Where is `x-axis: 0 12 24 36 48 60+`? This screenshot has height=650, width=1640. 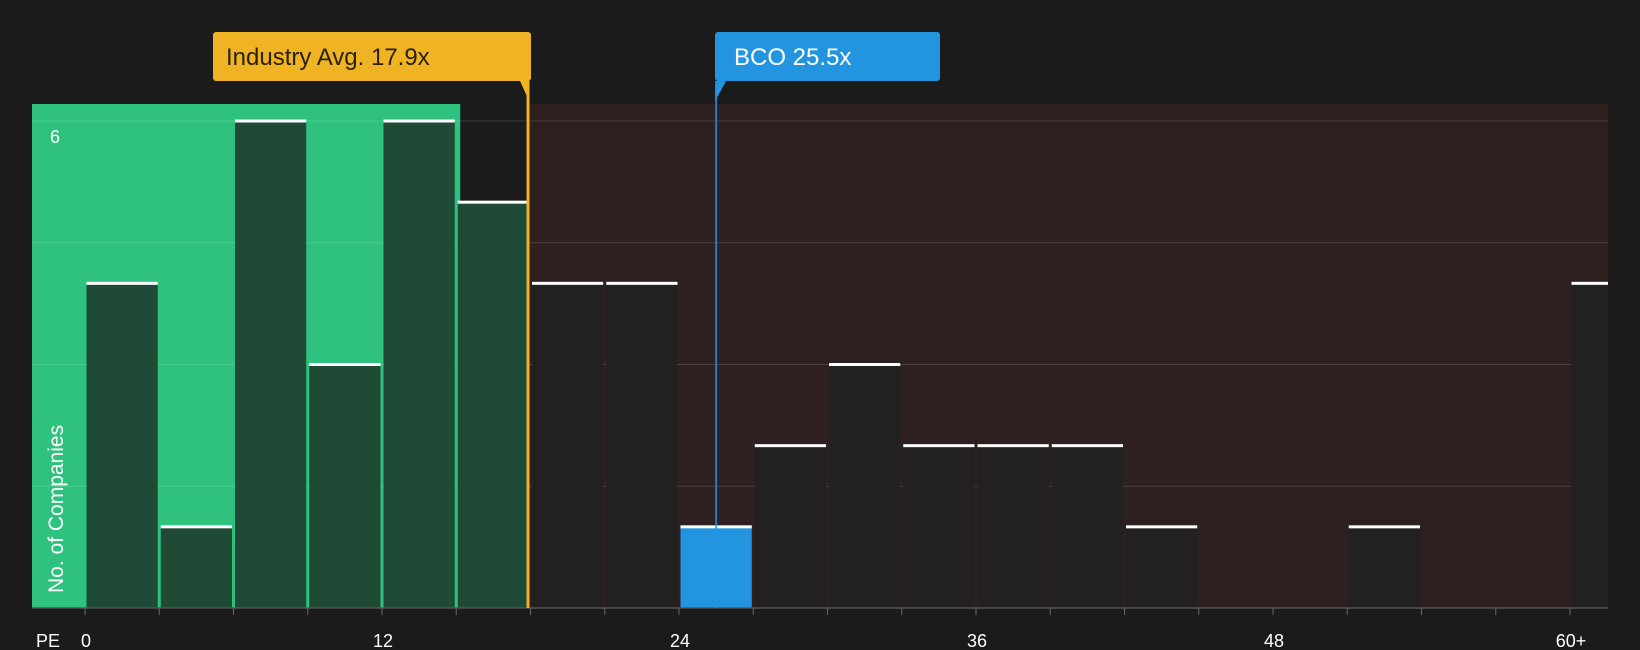
x-axis: 0 12 24 36 48 60+ is located at coordinates (820, 628).